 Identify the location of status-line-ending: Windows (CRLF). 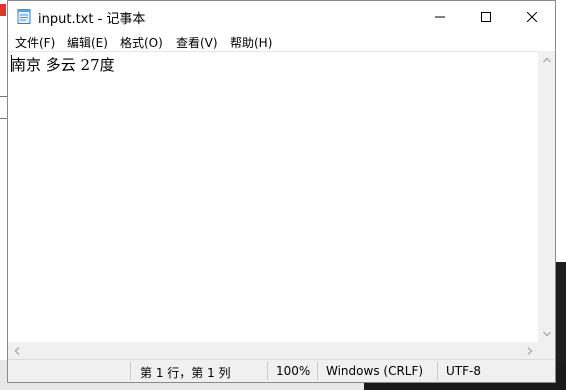
(375, 371).